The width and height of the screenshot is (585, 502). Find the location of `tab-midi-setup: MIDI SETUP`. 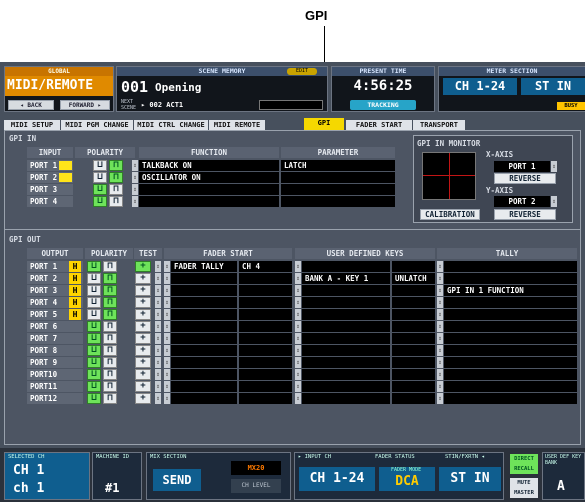

tab-midi-setup: MIDI SETUP is located at coordinates (32, 125).